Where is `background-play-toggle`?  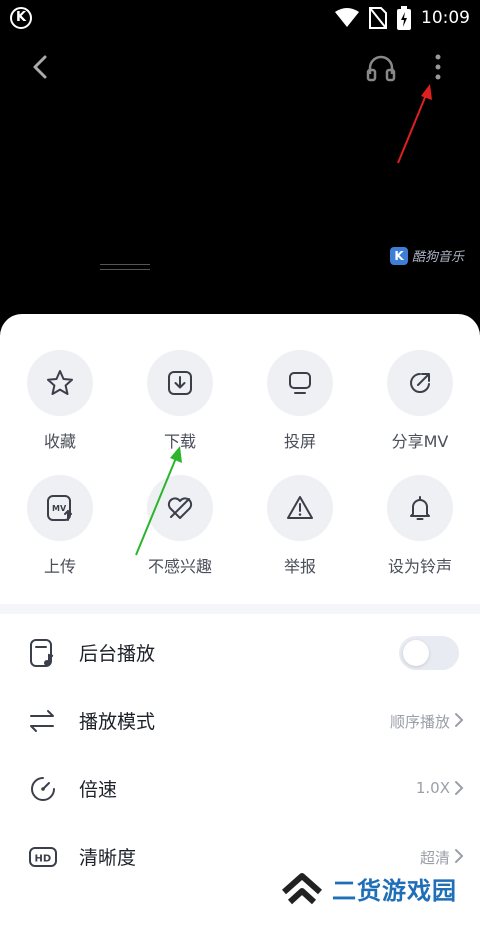 background-play-toggle is located at coordinates (429, 653).